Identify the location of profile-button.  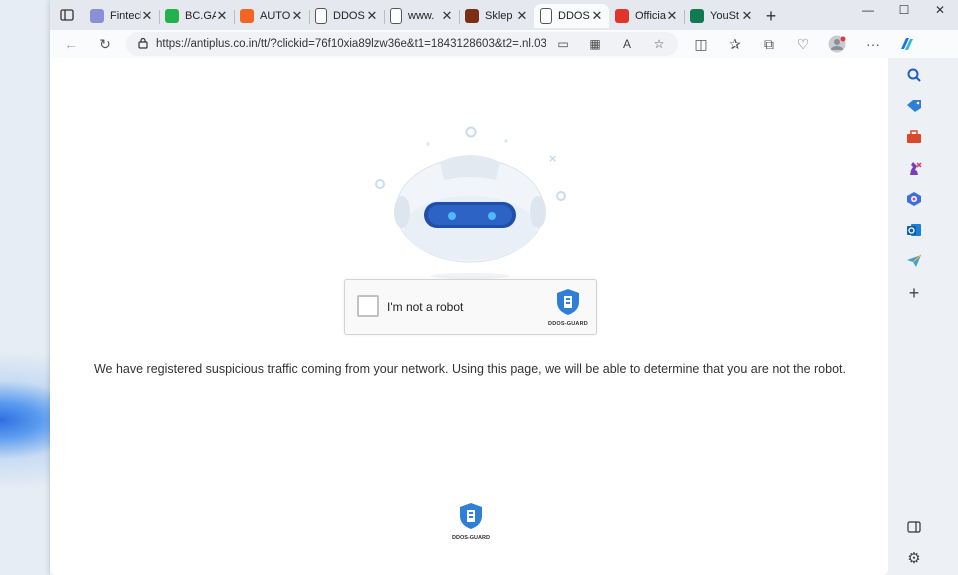
(837, 44).